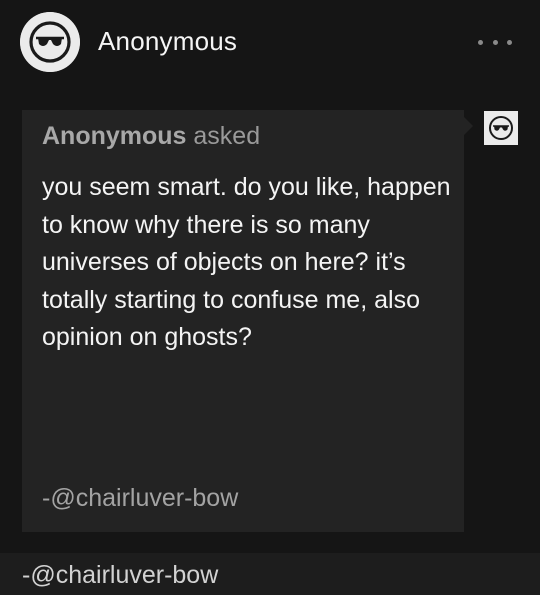  I want to click on more-options-button, so click(495, 42).